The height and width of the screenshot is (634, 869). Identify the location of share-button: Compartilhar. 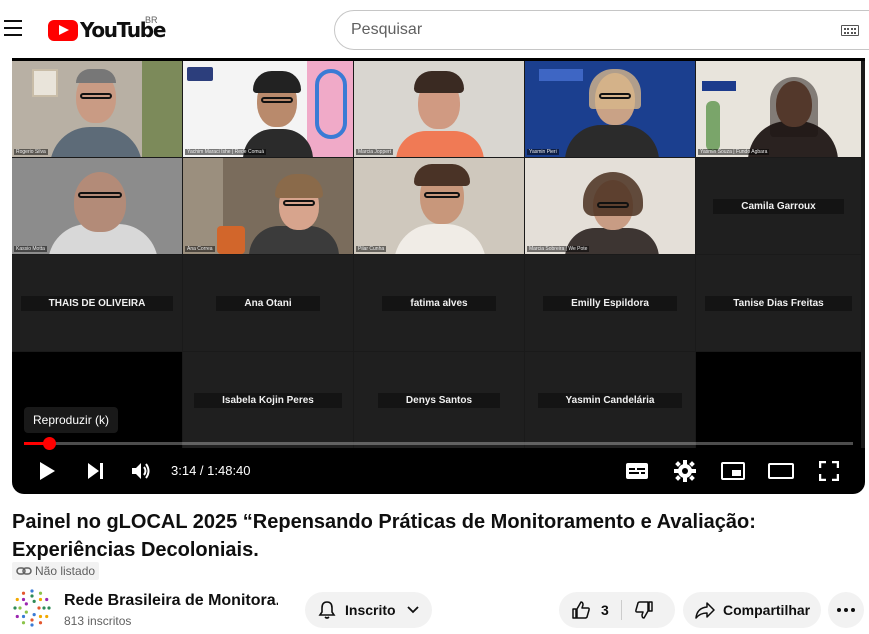
(752, 610).